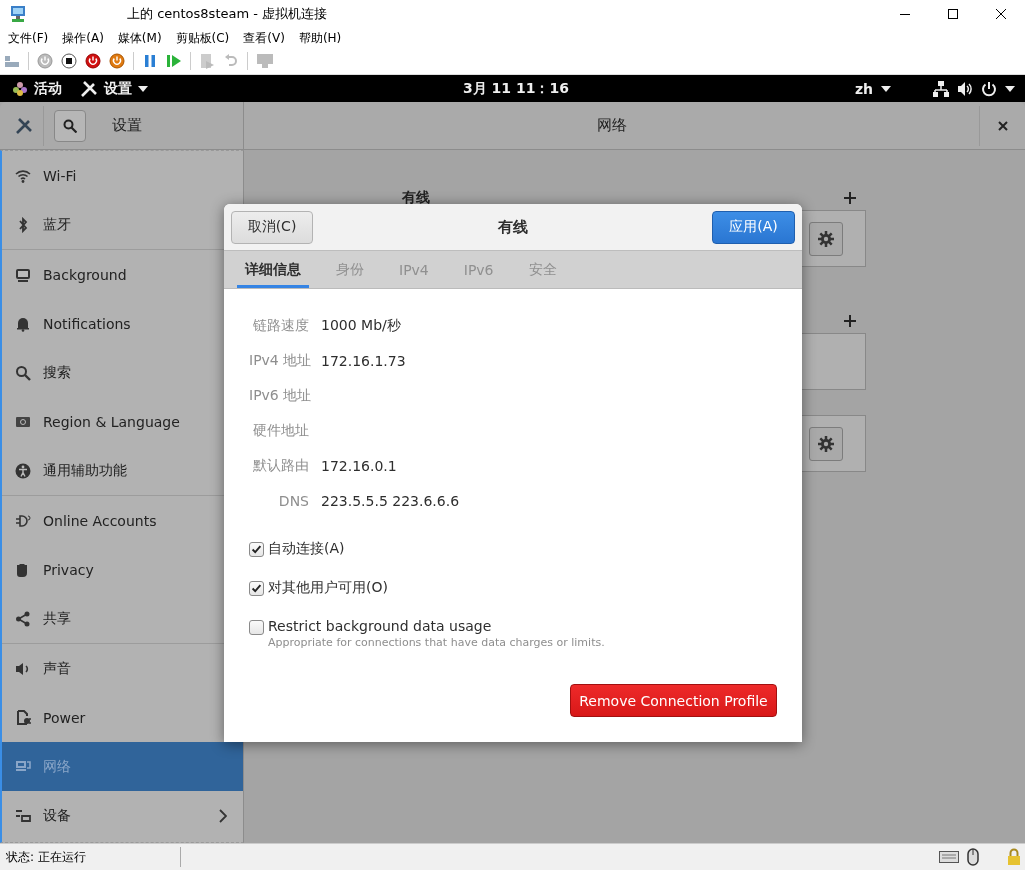 The image size is (1025, 870). What do you see at coordinates (139, 38) in the screenshot?
I see `menu-item: 媒体(M)` at bounding box center [139, 38].